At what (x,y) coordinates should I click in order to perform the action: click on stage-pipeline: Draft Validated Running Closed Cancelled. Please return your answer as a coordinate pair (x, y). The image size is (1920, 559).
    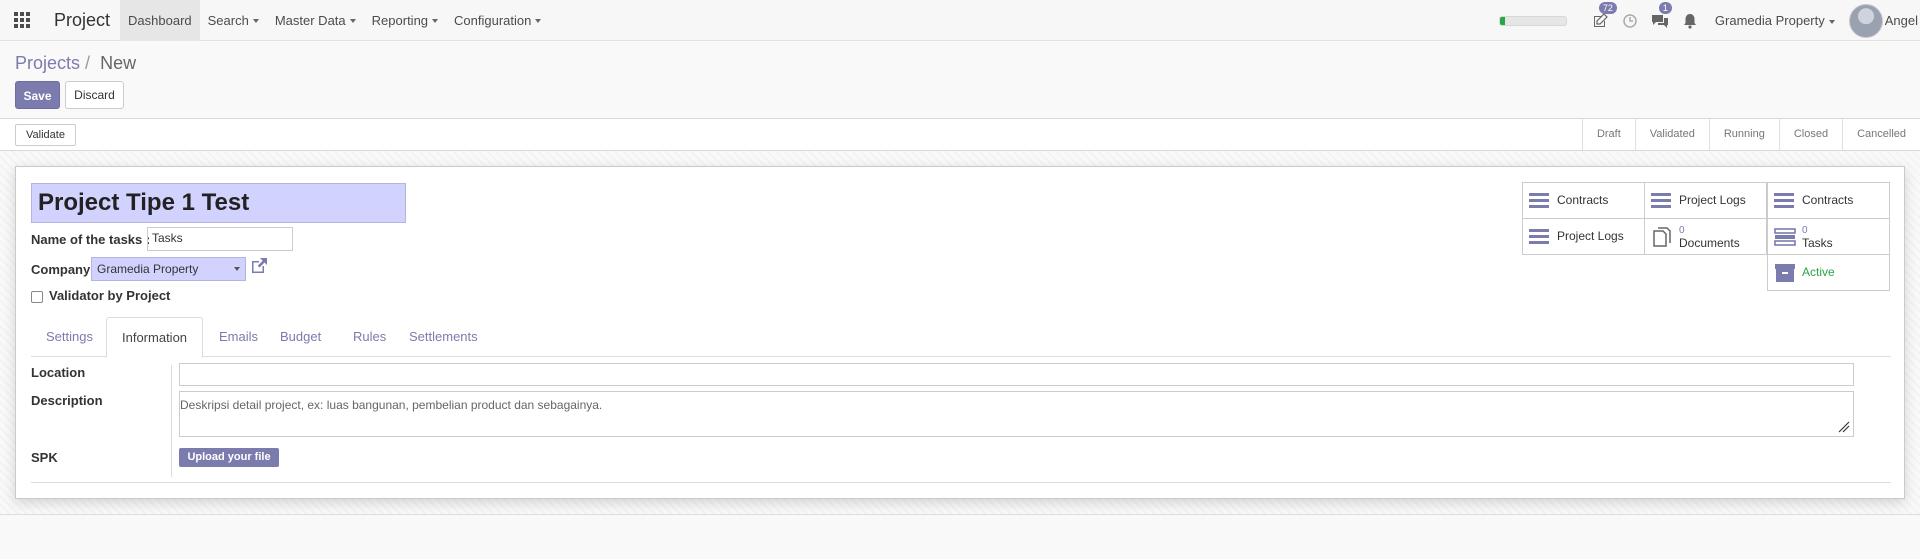
    Looking at the image, I should click on (1750, 134).